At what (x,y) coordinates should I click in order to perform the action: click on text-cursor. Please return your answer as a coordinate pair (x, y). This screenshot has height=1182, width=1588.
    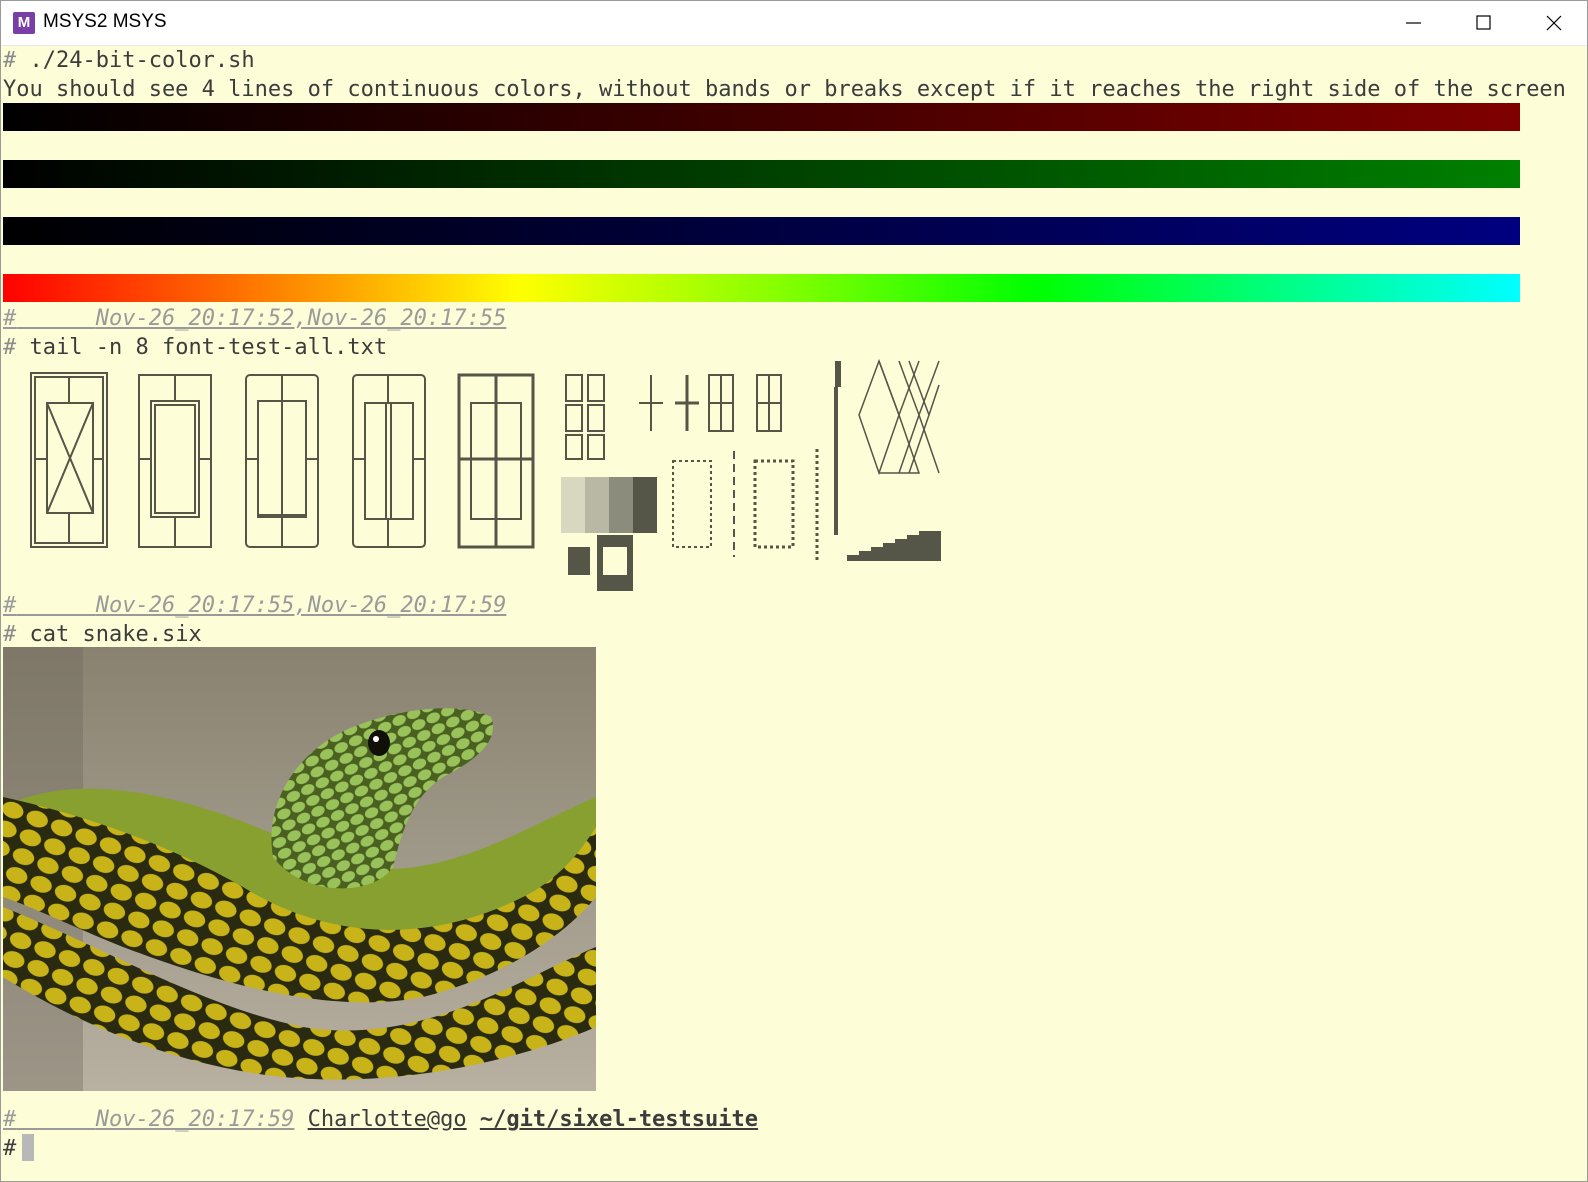
    Looking at the image, I should click on (28, 1147).